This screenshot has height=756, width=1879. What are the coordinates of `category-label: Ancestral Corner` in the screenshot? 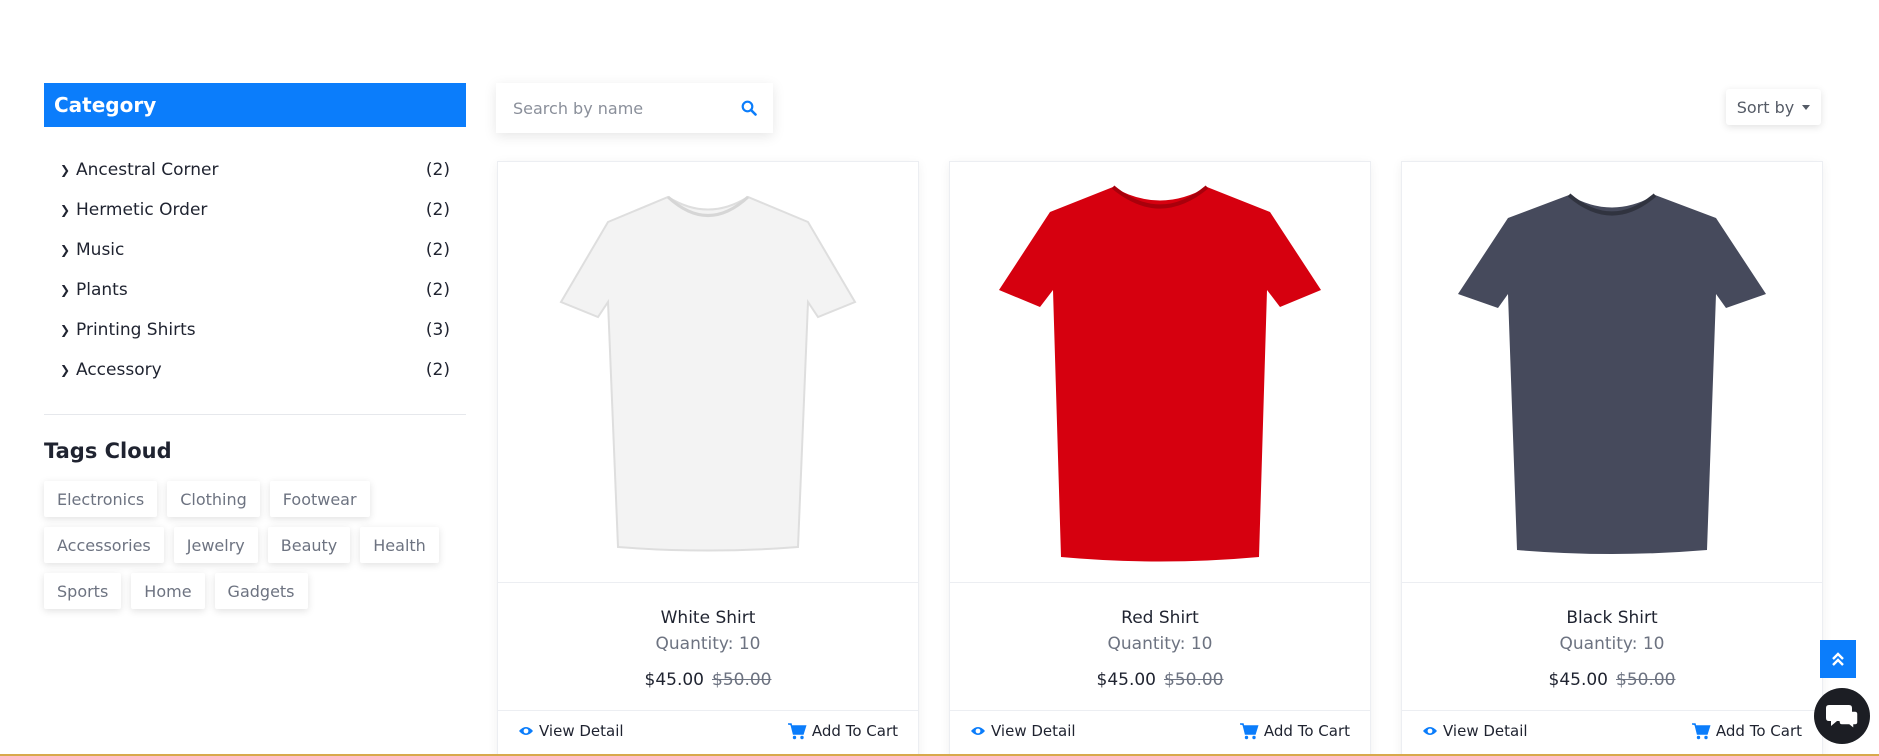 It's located at (147, 170).